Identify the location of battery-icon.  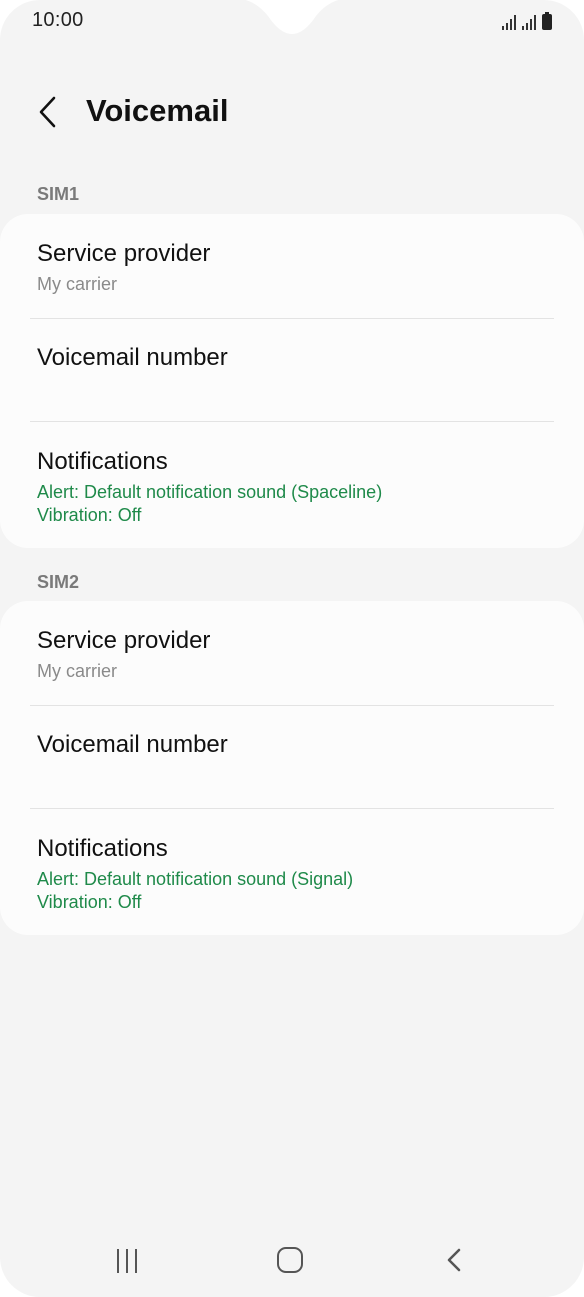
(547, 21).